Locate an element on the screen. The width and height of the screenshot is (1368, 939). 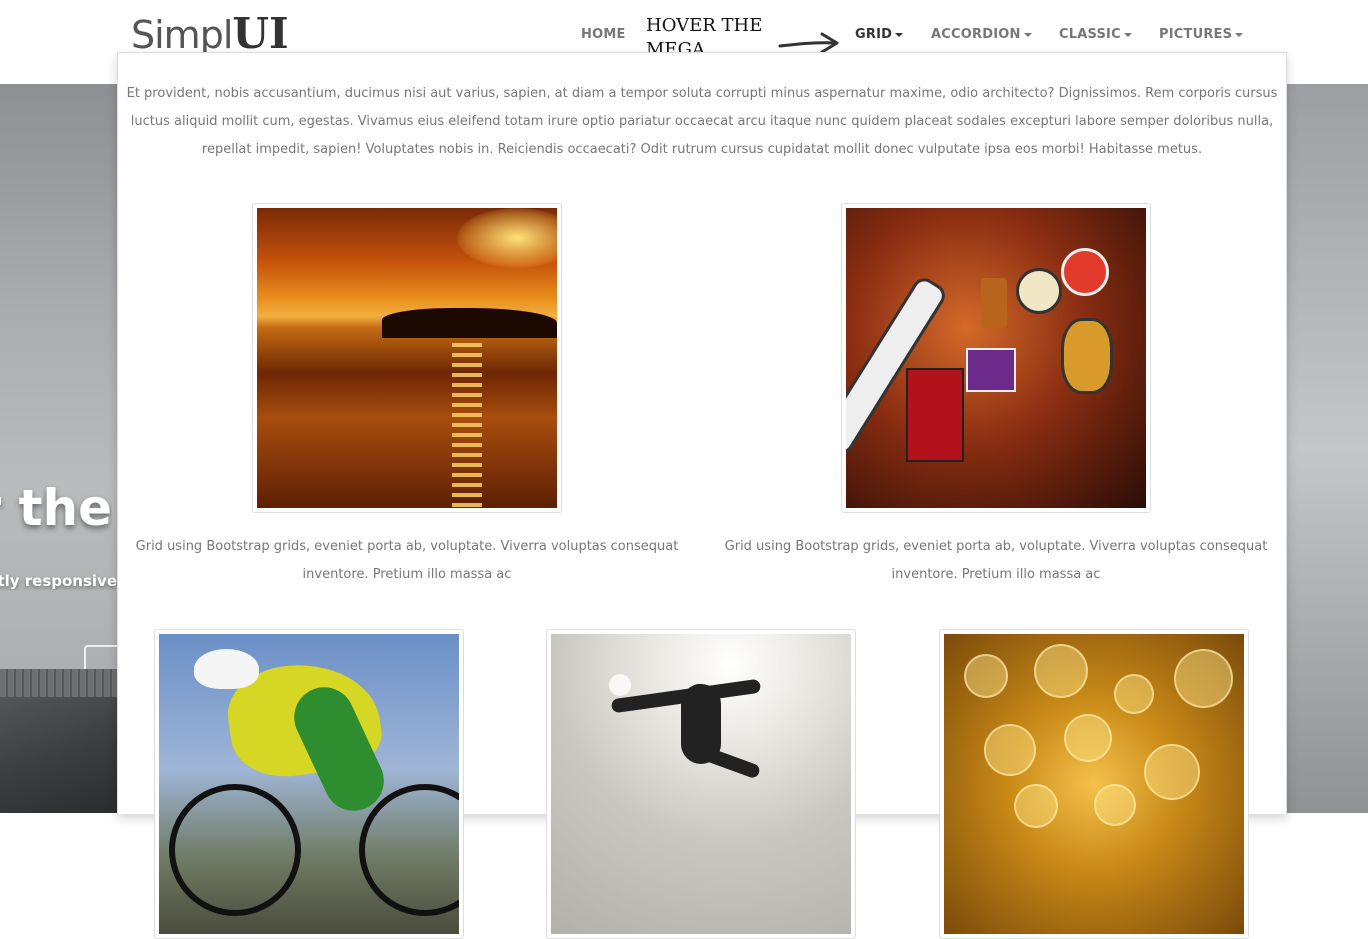
thumbnail-jump-kick is located at coordinates (701, 784).